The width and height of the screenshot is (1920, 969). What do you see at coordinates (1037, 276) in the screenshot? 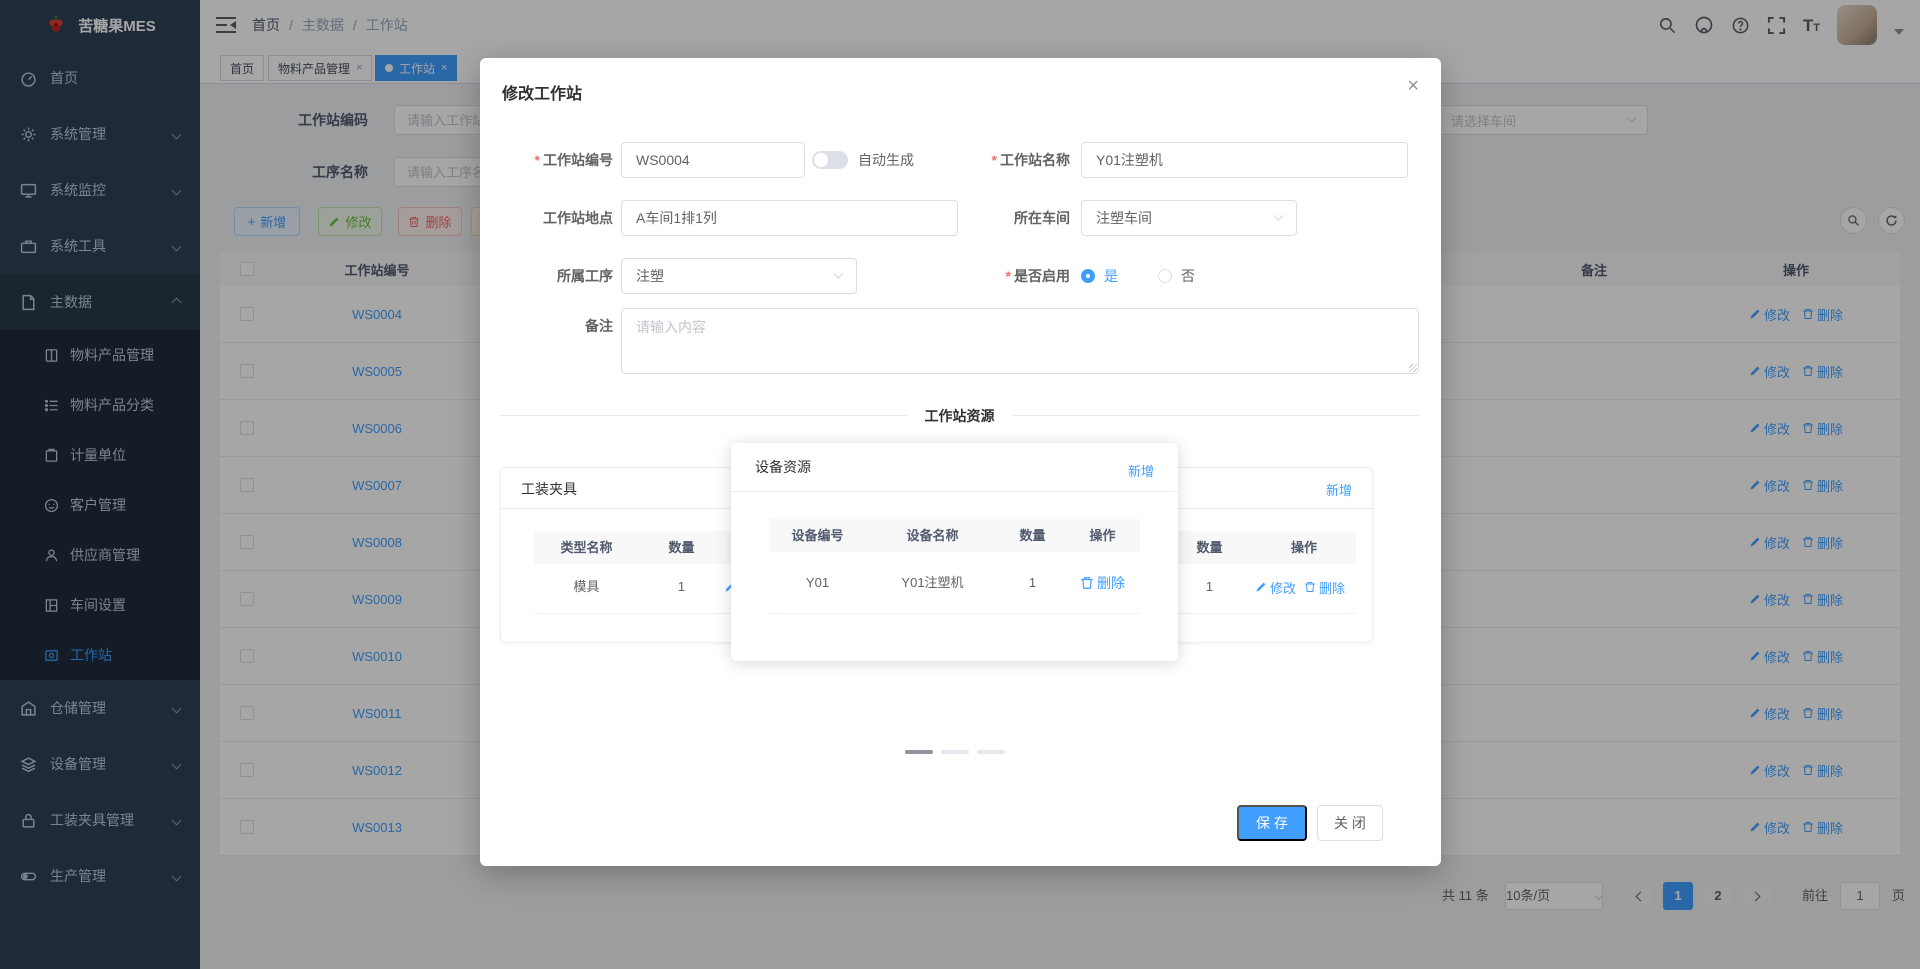
I see `enabled-label: * 是否启用` at bounding box center [1037, 276].